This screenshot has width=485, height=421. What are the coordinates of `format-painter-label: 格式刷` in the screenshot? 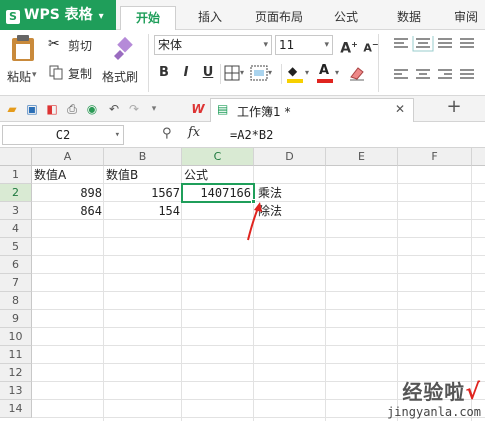 It's located at (120, 77).